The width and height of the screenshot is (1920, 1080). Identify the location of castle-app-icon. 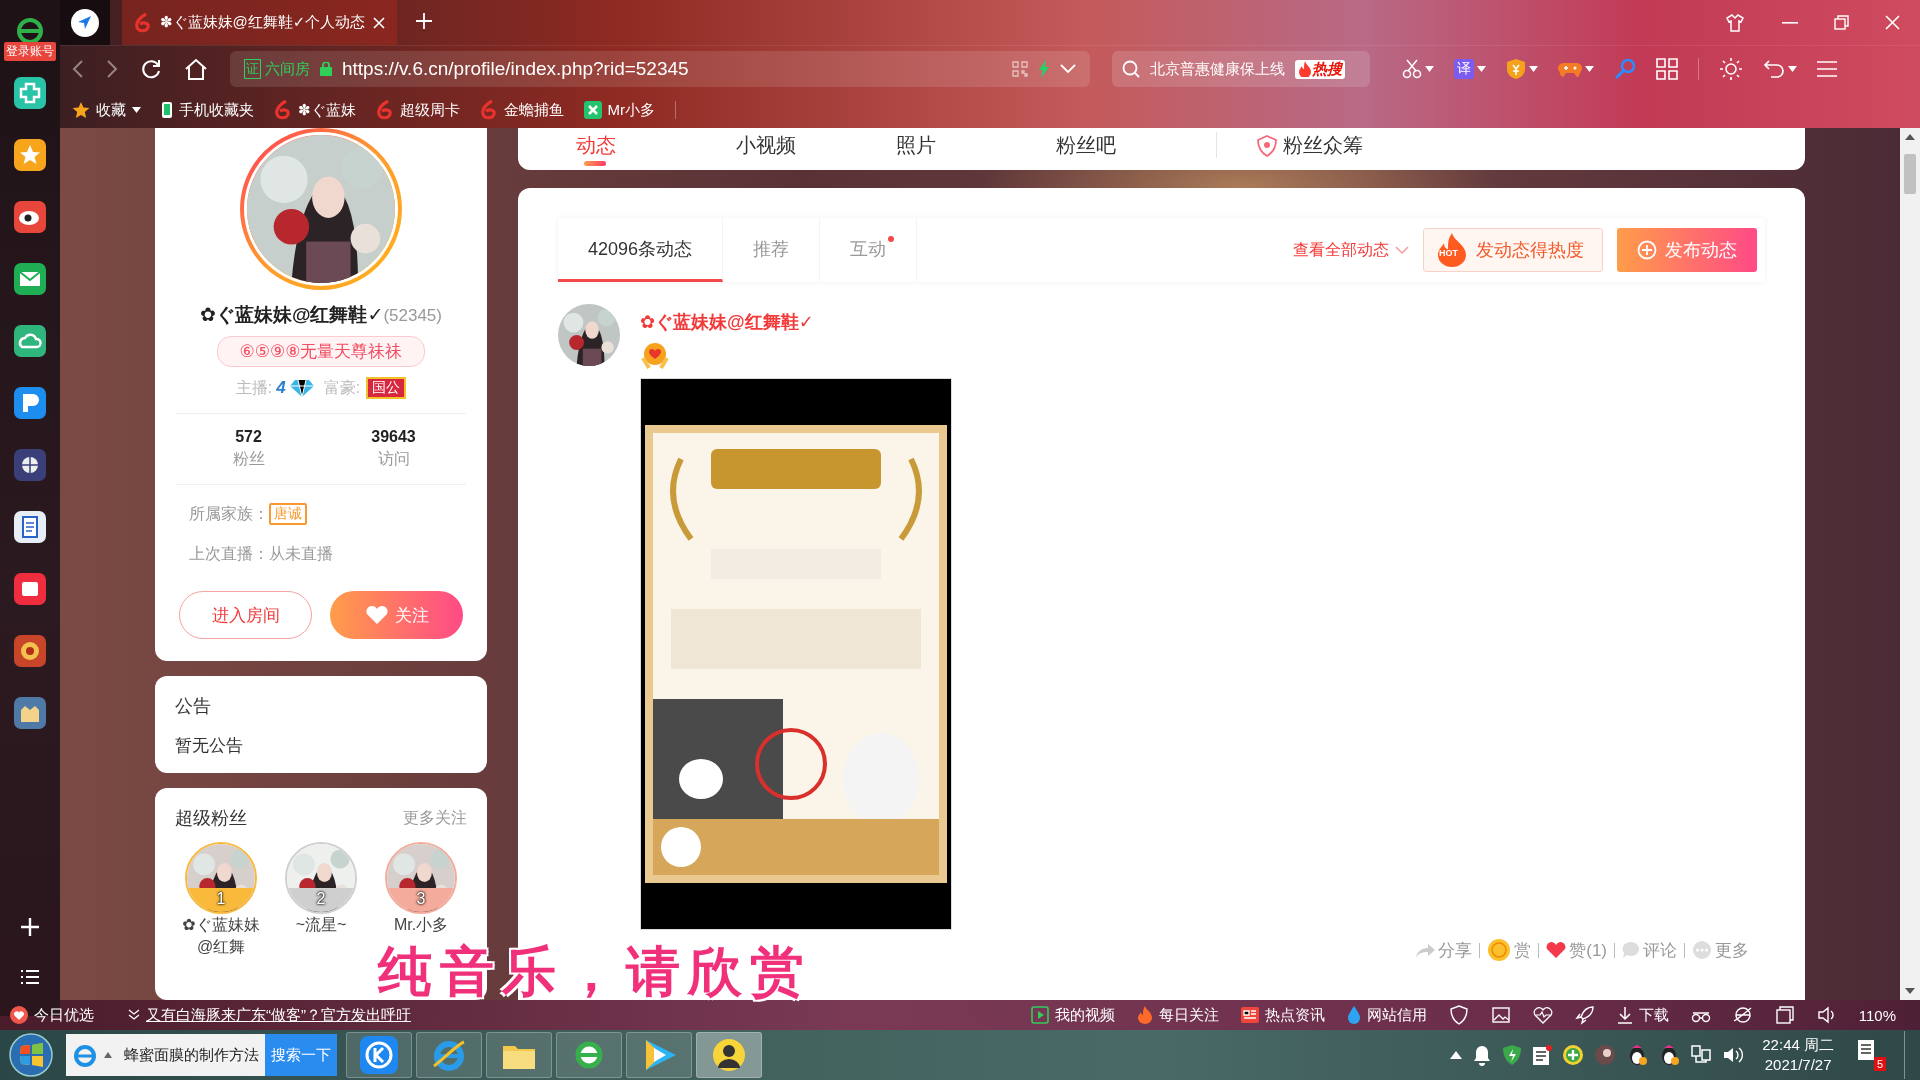
(30, 713).